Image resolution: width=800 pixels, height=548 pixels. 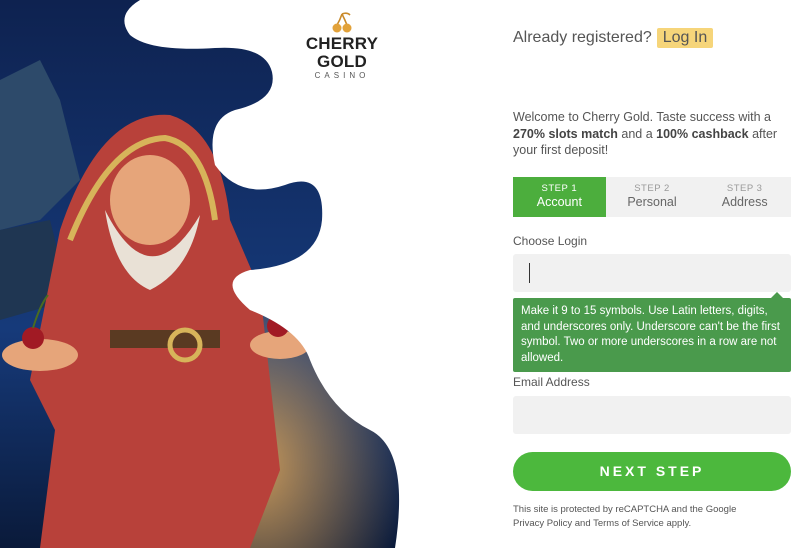 I want to click on login-link: Log In, so click(x=685, y=38).